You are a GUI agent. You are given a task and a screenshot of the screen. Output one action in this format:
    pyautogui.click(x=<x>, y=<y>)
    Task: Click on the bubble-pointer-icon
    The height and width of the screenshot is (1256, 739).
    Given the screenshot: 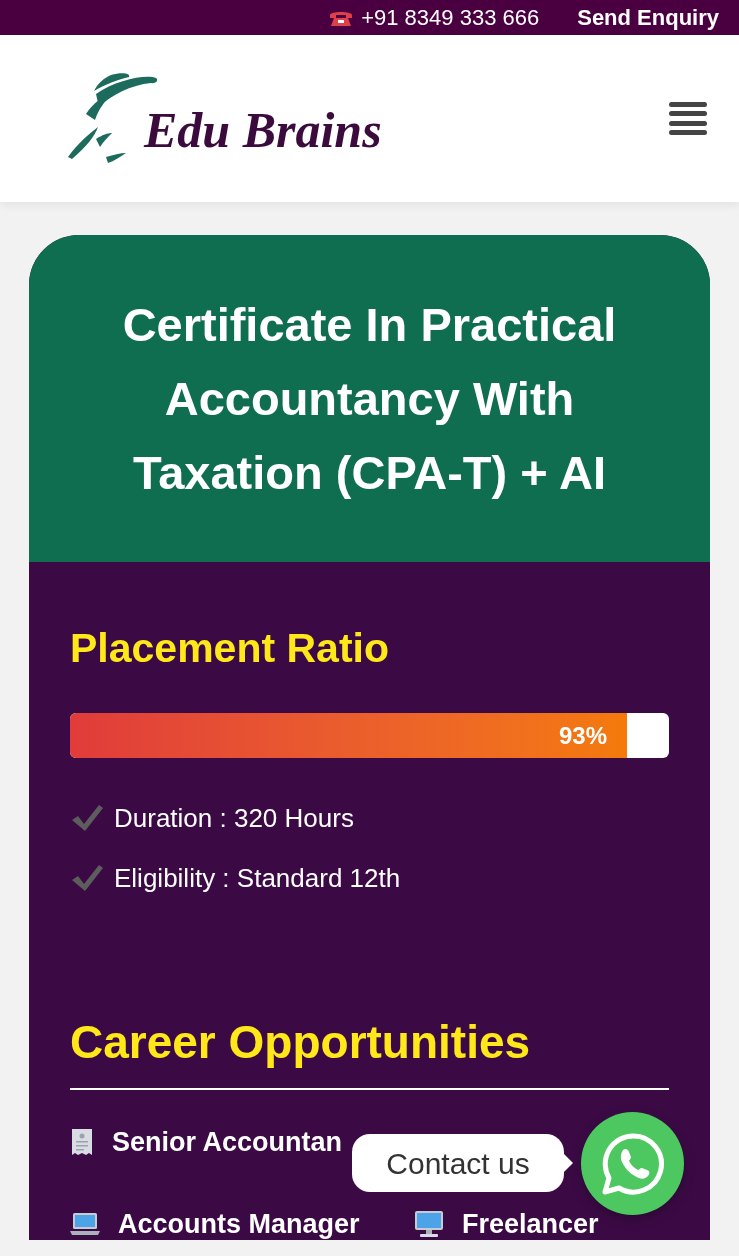 What is the action you would take?
    pyautogui.click(x=568, y=1163)
    